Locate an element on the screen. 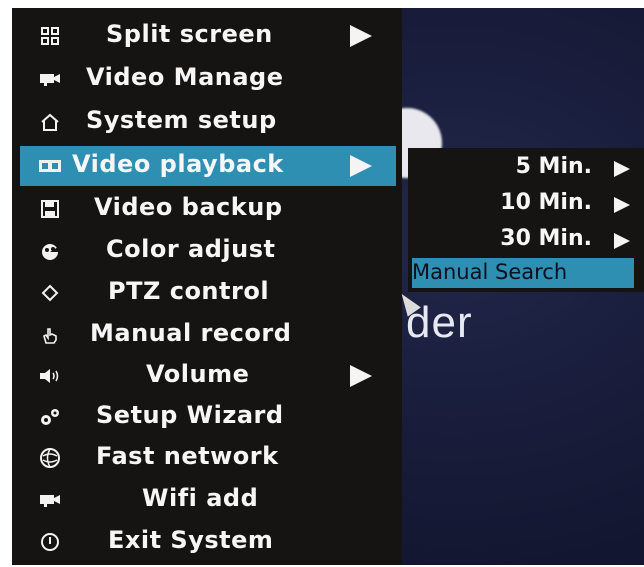  menu-item-volume: Volume is located at coordinates (207, 376).